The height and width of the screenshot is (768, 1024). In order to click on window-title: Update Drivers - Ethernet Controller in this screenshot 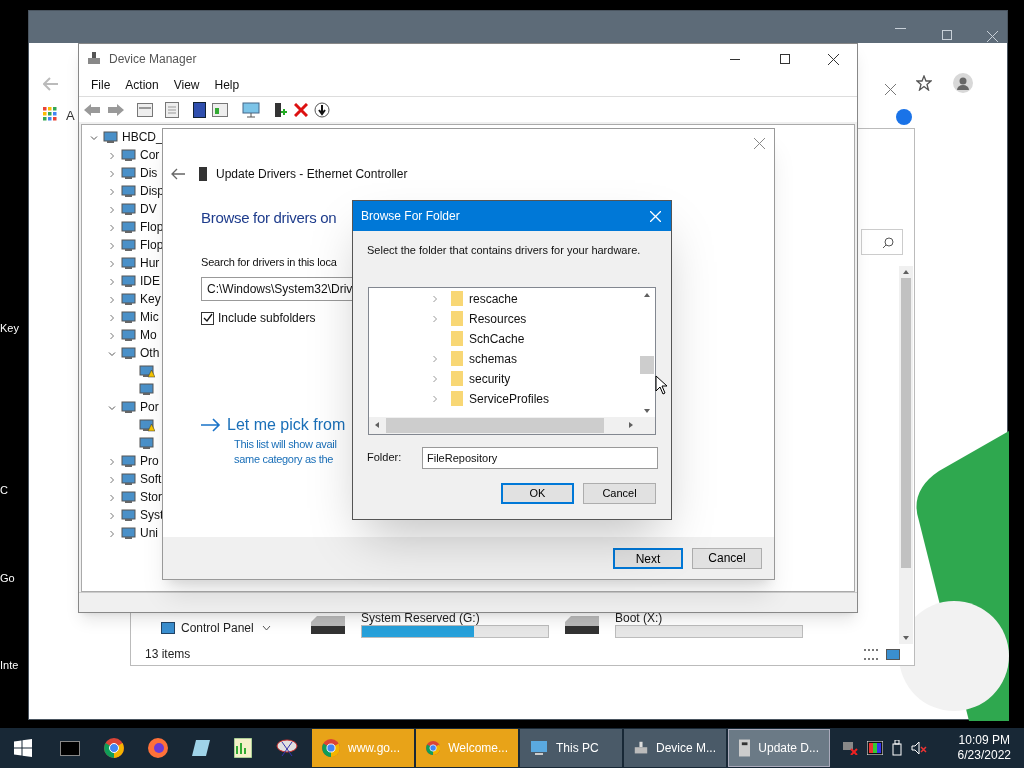, I will do `click(312, 174)`.